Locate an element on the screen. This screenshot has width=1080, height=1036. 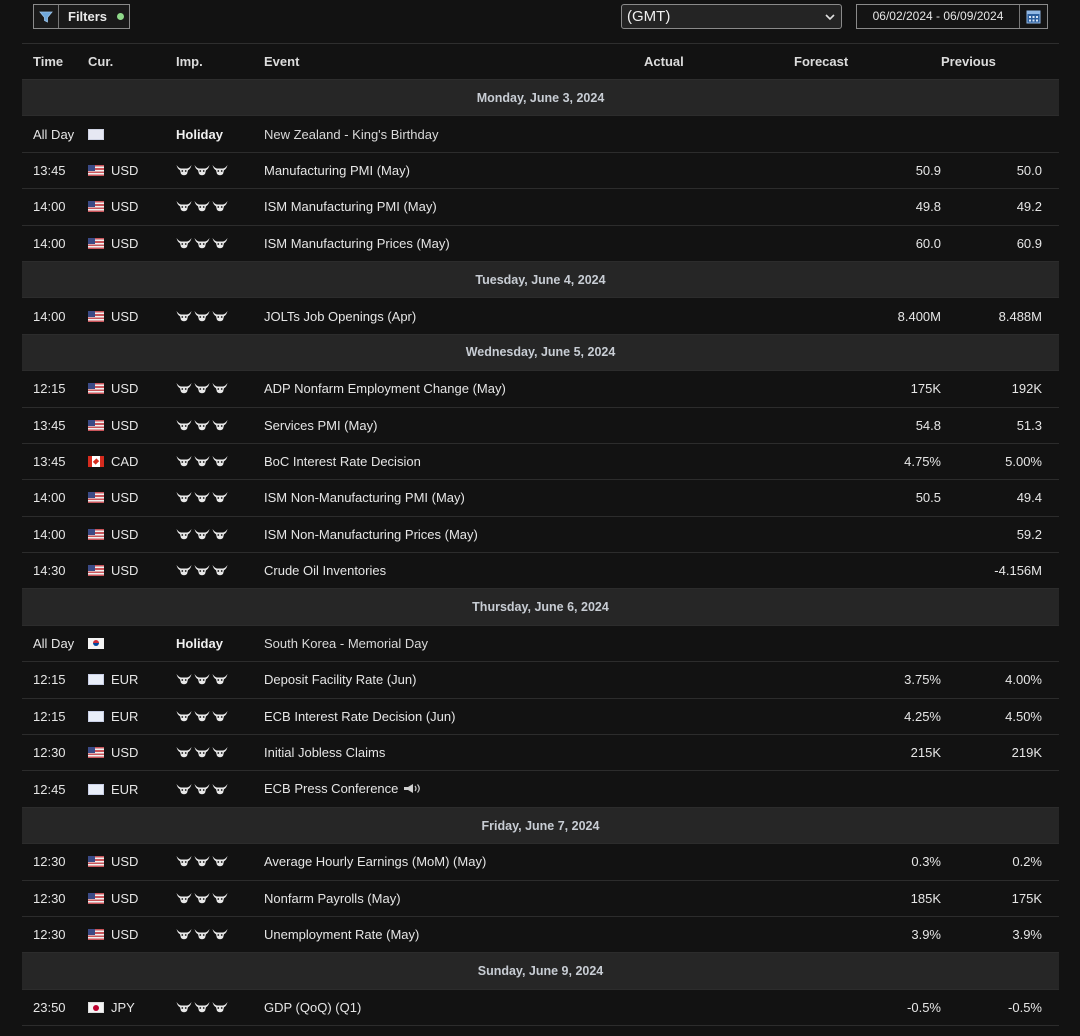
event-cell: Crude Oil Inventories is located at coordinates (454, 571).